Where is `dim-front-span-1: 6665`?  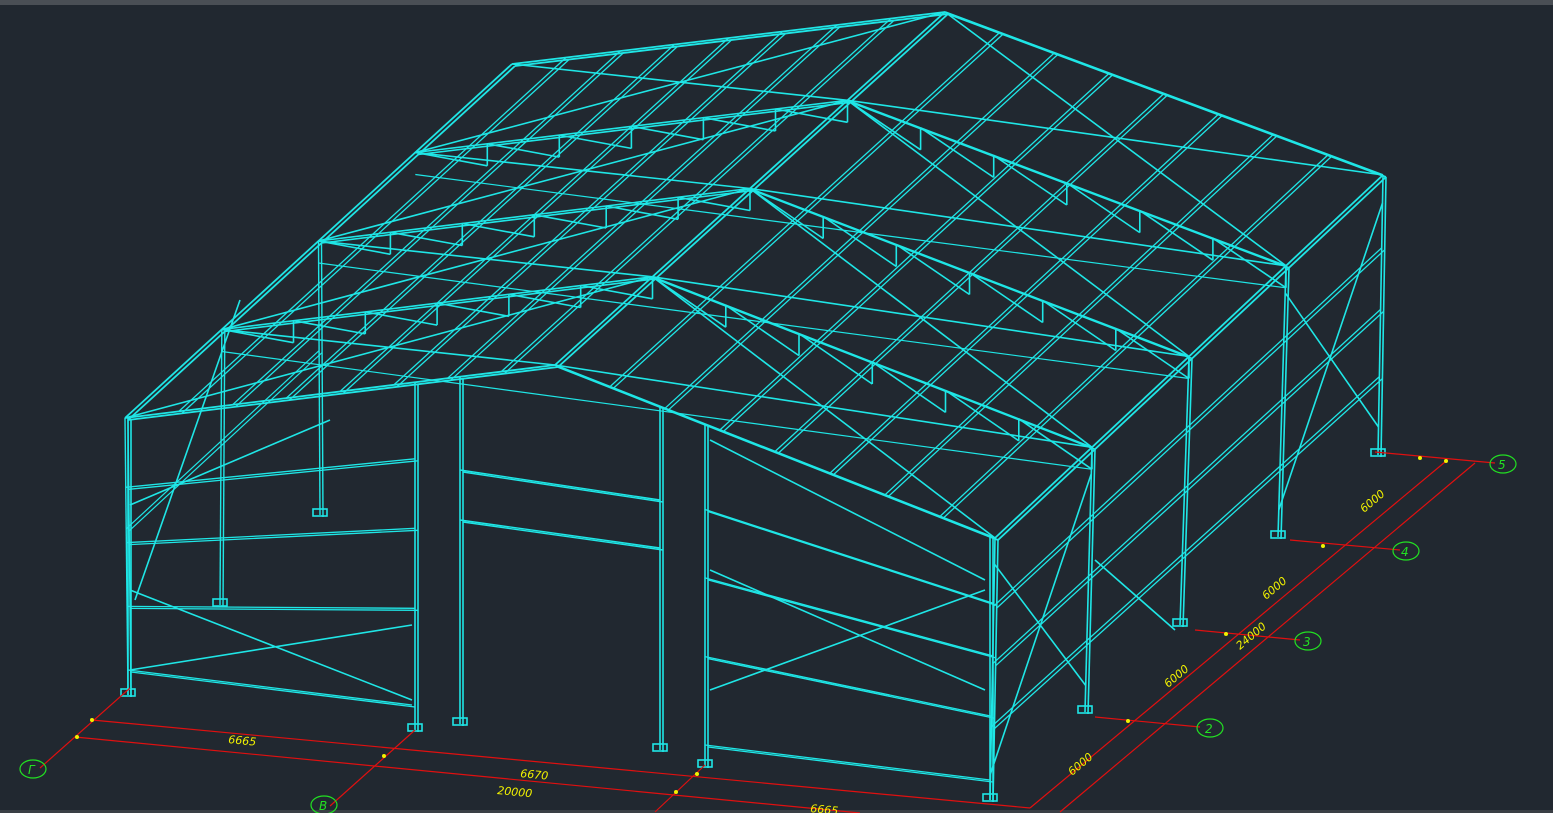 dim-front-span-1: 6665 is located at coordinates (242, 741).